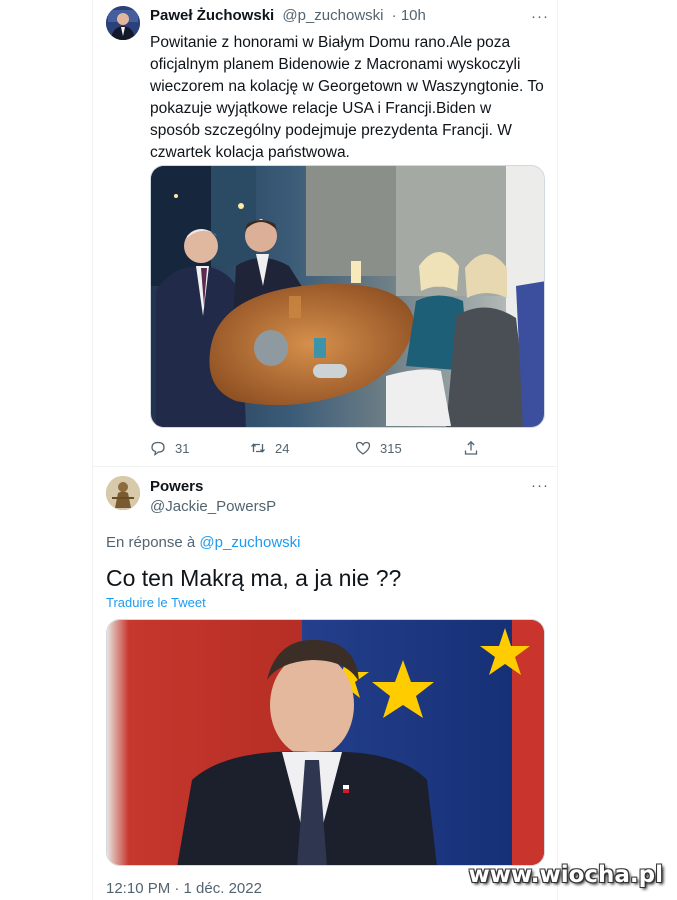 This screenshot has width=677, height=900. Describe the element at coordinates (258, 448) in the screenshot. I see `retweet-icon` at that location.